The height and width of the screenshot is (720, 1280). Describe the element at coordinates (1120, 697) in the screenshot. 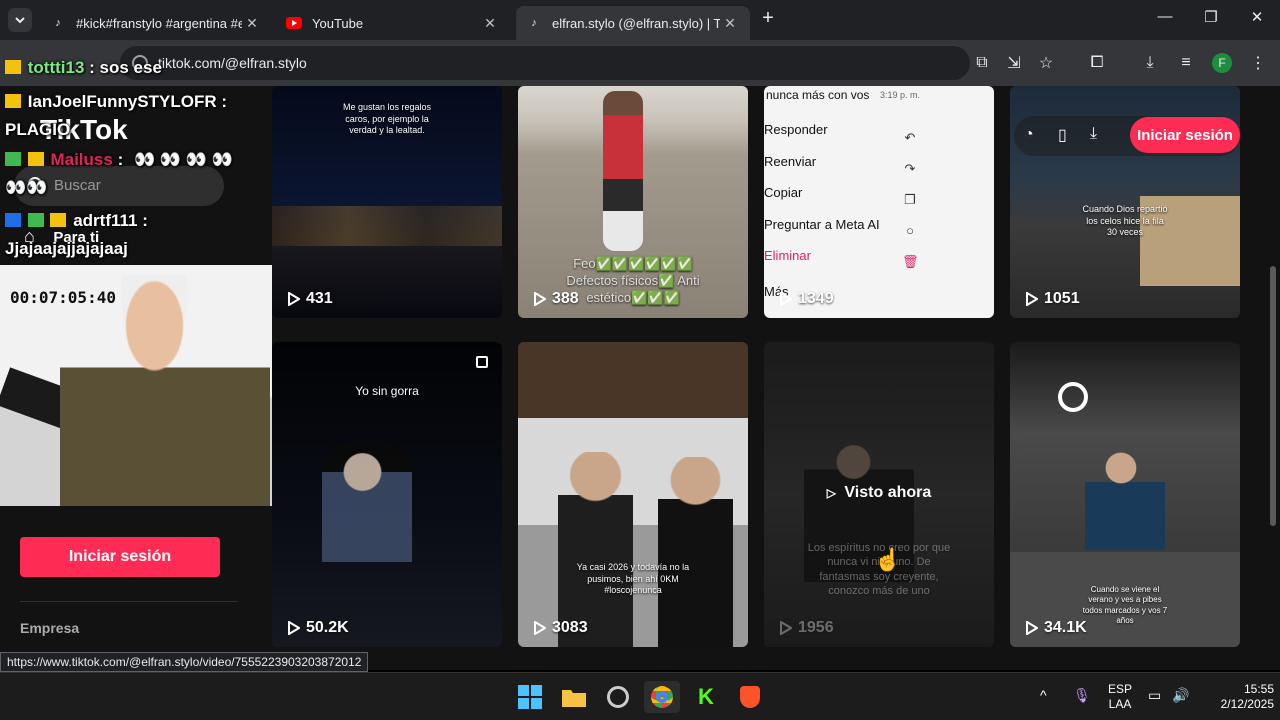

I see `language-indicator: ESP LAA` at that location.